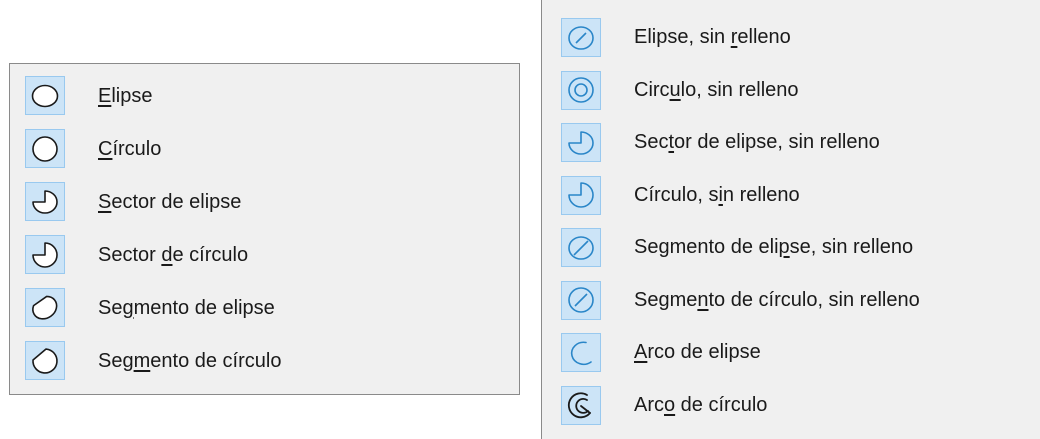 The width and height of the screenshot is (1040, 439). What do you see at coordinates (45, 254) in the screenshot?
I see `circle-sector-icon` at bounding box center [45, 254].